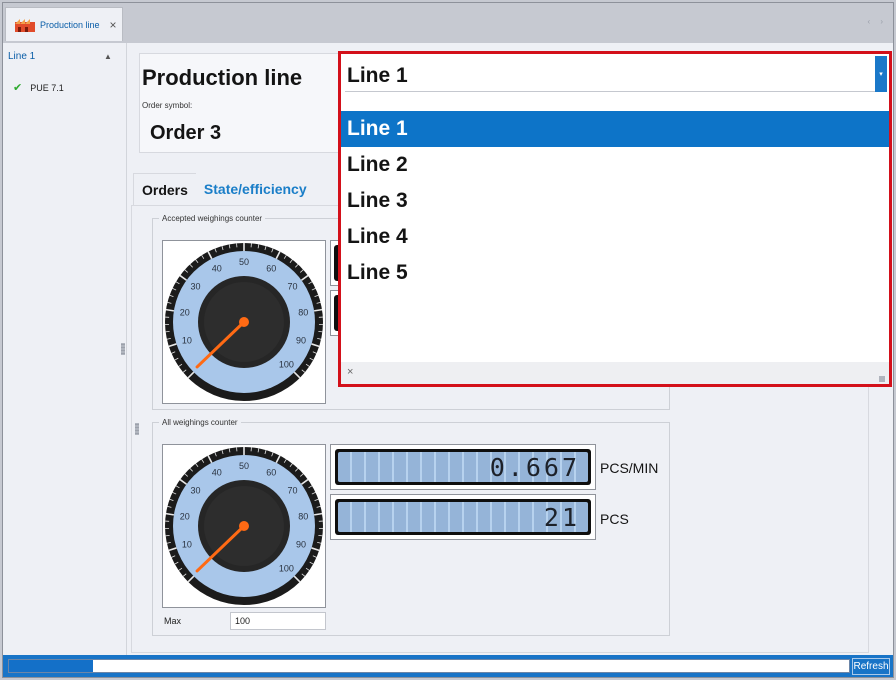  Describe the element at coordinates (615, 237) in the screenshot. I see `line-option: Line 4` at that location.